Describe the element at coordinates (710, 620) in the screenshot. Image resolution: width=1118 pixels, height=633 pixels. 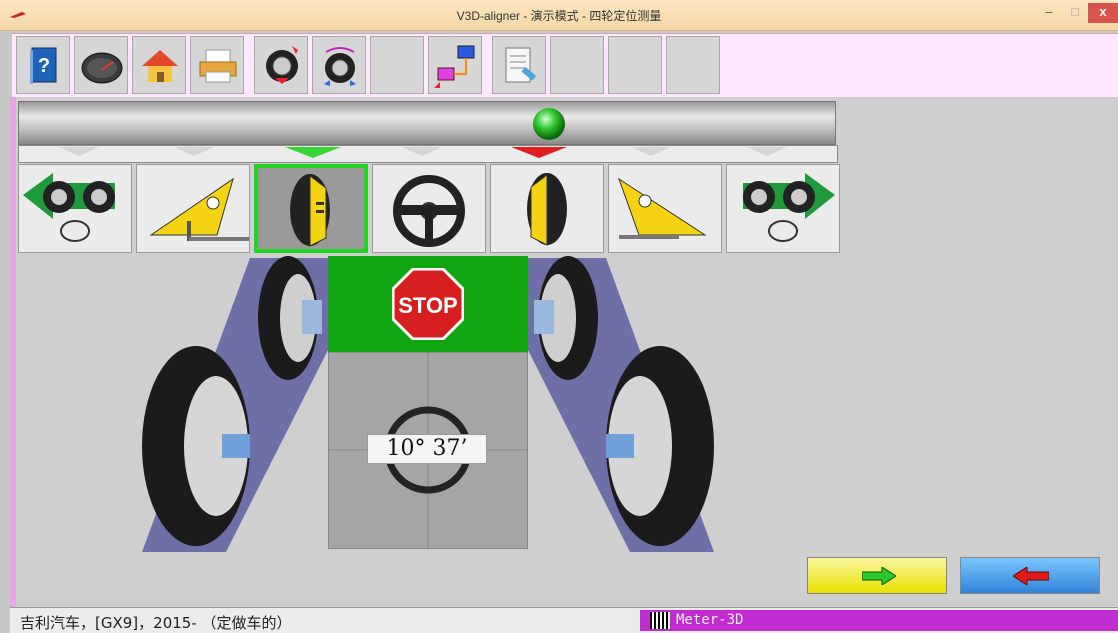
I see `device-name: Meter-3D` at that location.